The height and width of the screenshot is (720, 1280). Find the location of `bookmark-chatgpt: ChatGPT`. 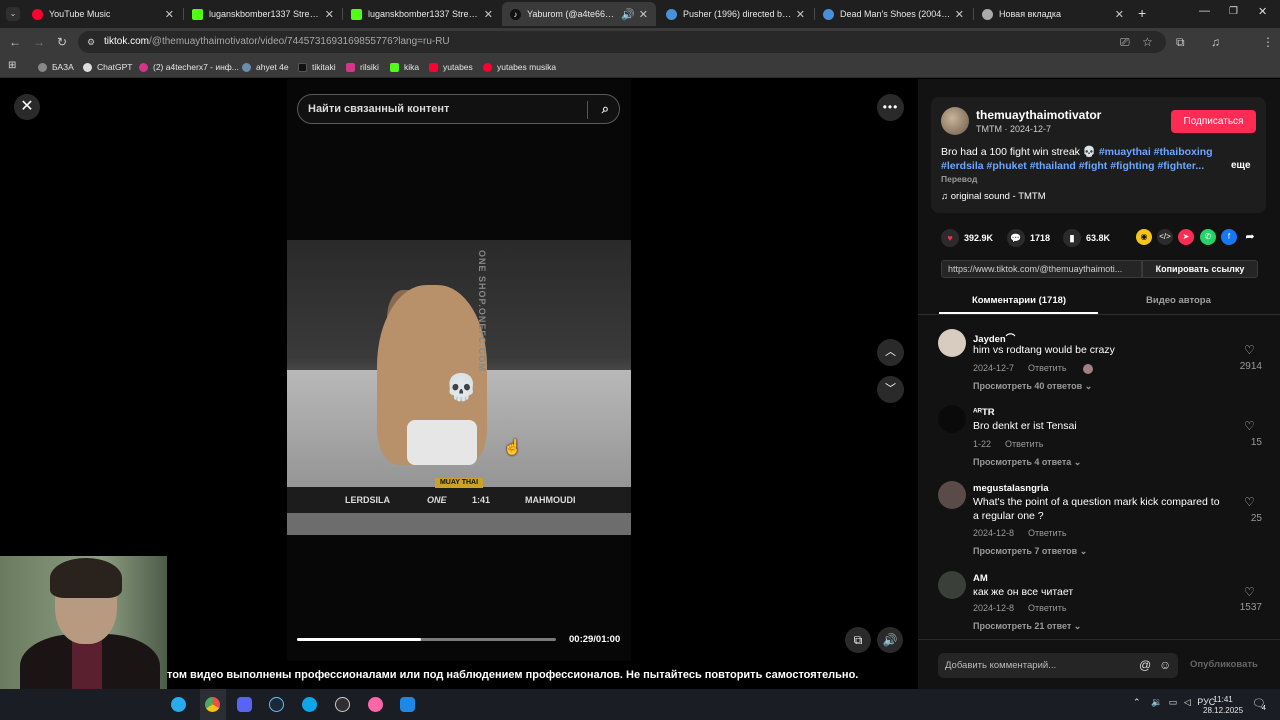

bookmark-chatgpt: ChatGPT is located at coordinates (107, 67).